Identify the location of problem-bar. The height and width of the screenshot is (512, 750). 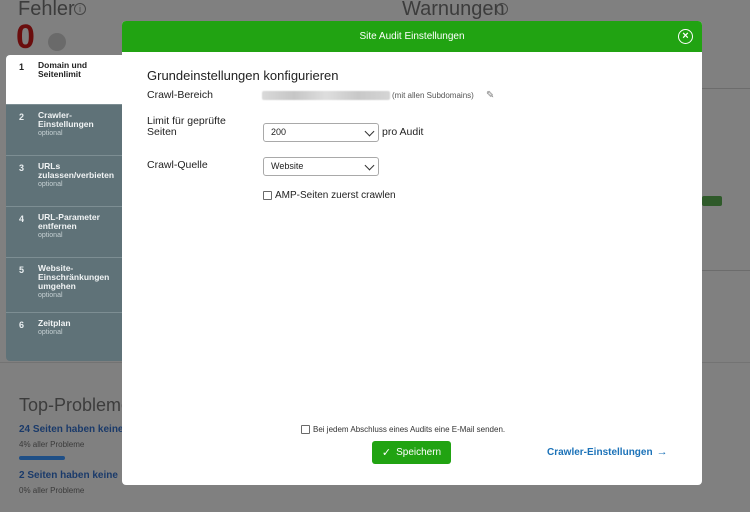
(42, 458).